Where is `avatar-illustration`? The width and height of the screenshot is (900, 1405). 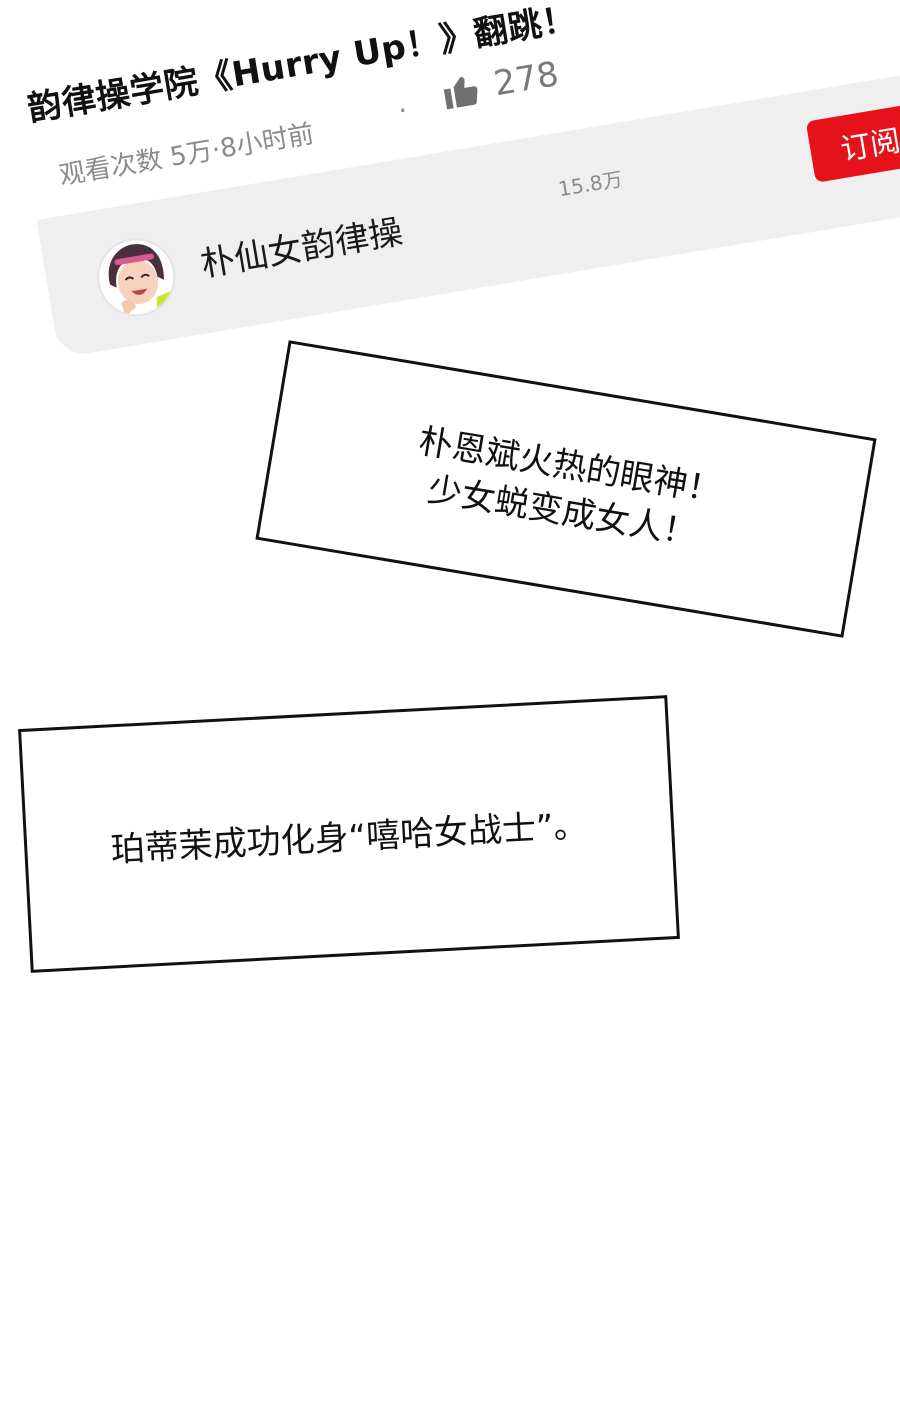 avatar-illustration is located at coordinates (143, 280).